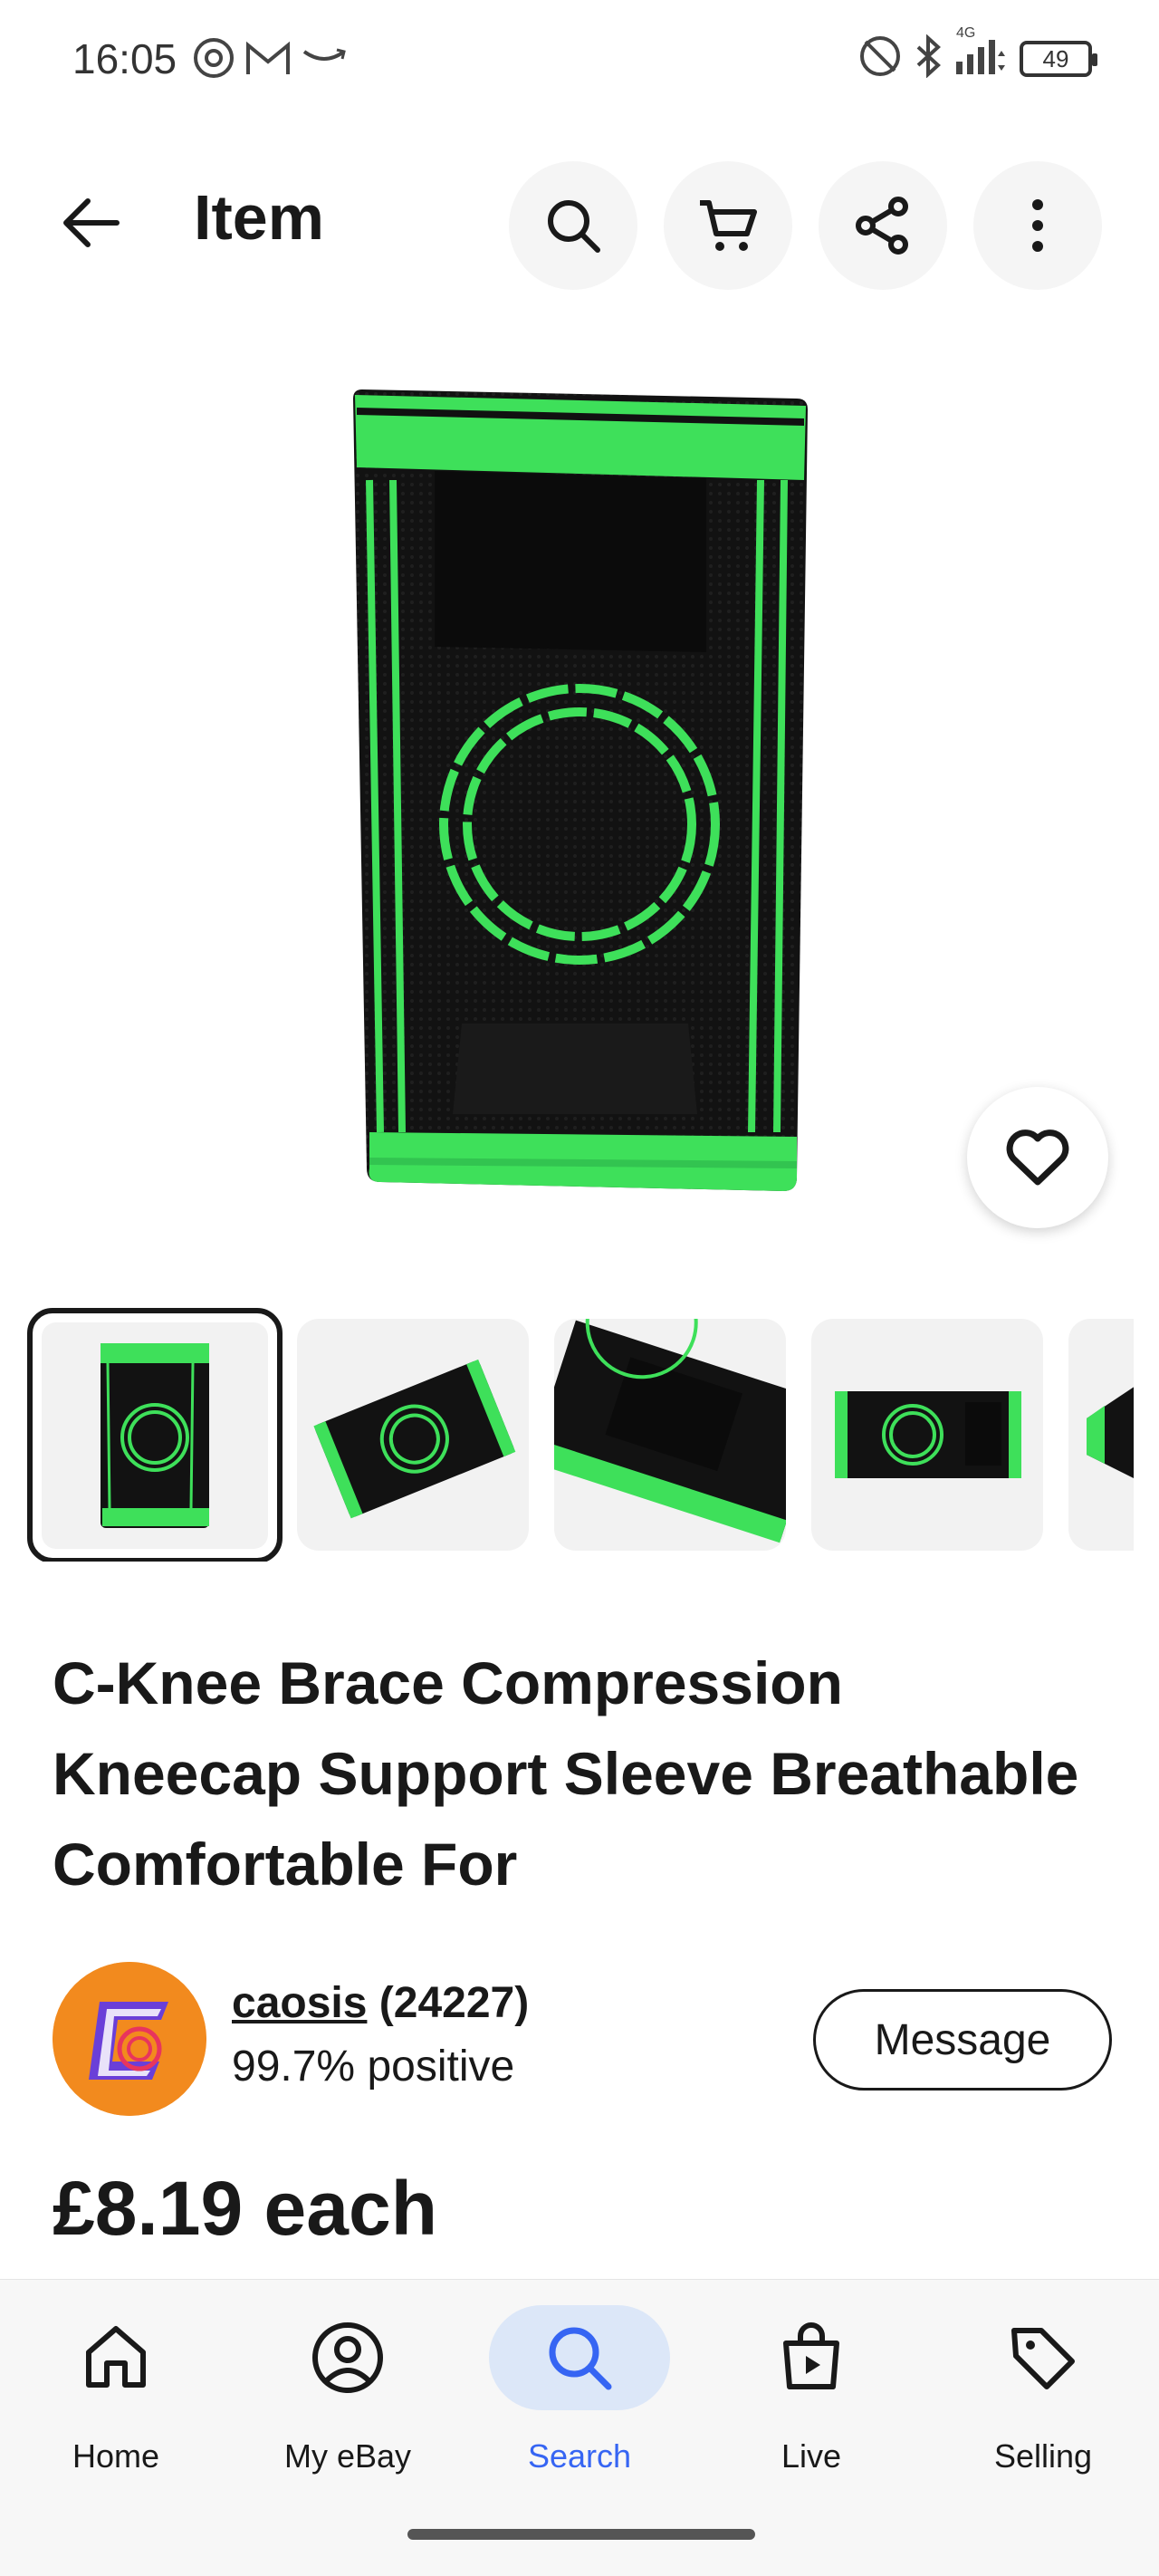  Describe the element at coordinates (581, 2534) in the screenshot. I see `home-indicator` at that location.